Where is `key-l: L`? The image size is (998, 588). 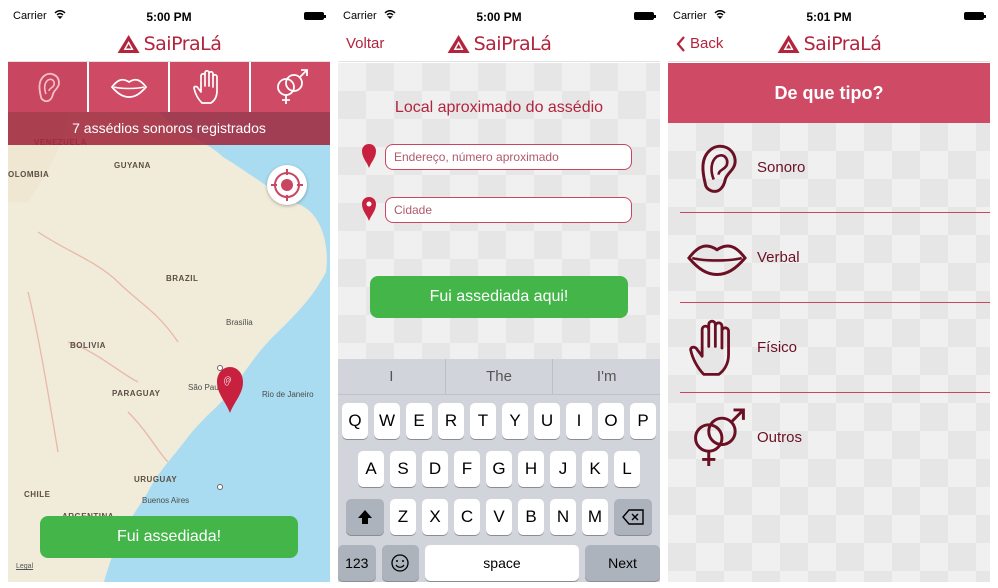
key-l: L is located at coordinates (627, 469).